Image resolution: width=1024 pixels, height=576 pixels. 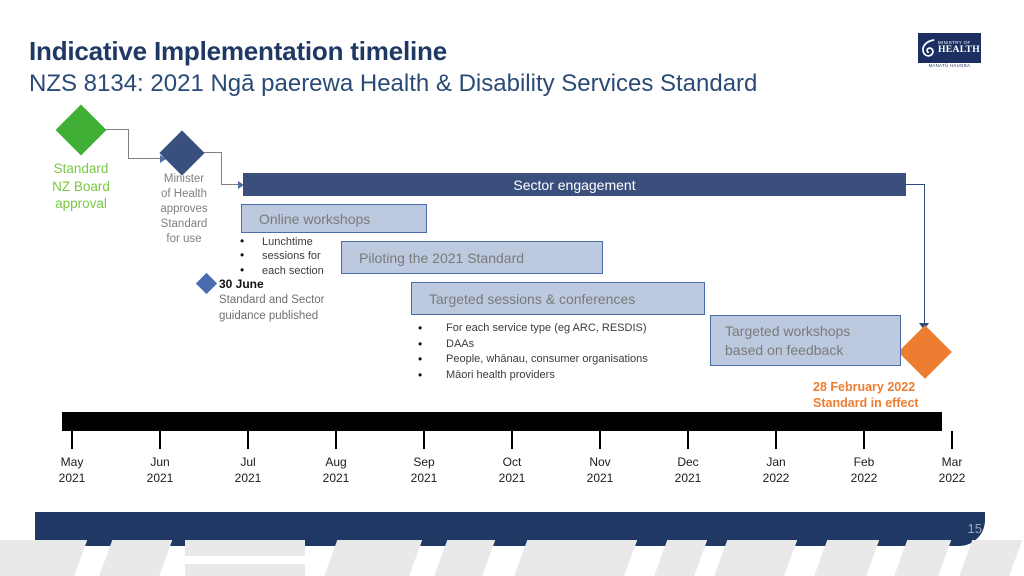 I want to click on footer-watermark, so click(x=512, y=556).